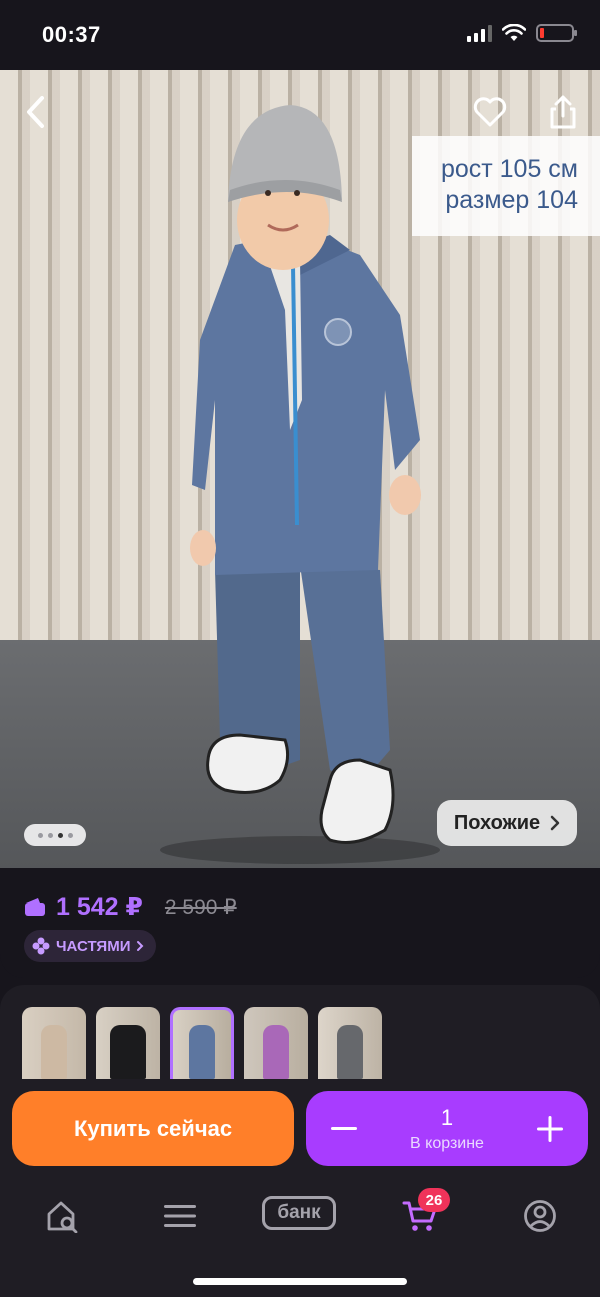 Image resolution: width=600 pixels, height=1297 pixels. I want to click on favorite-button, so click(490, 112).